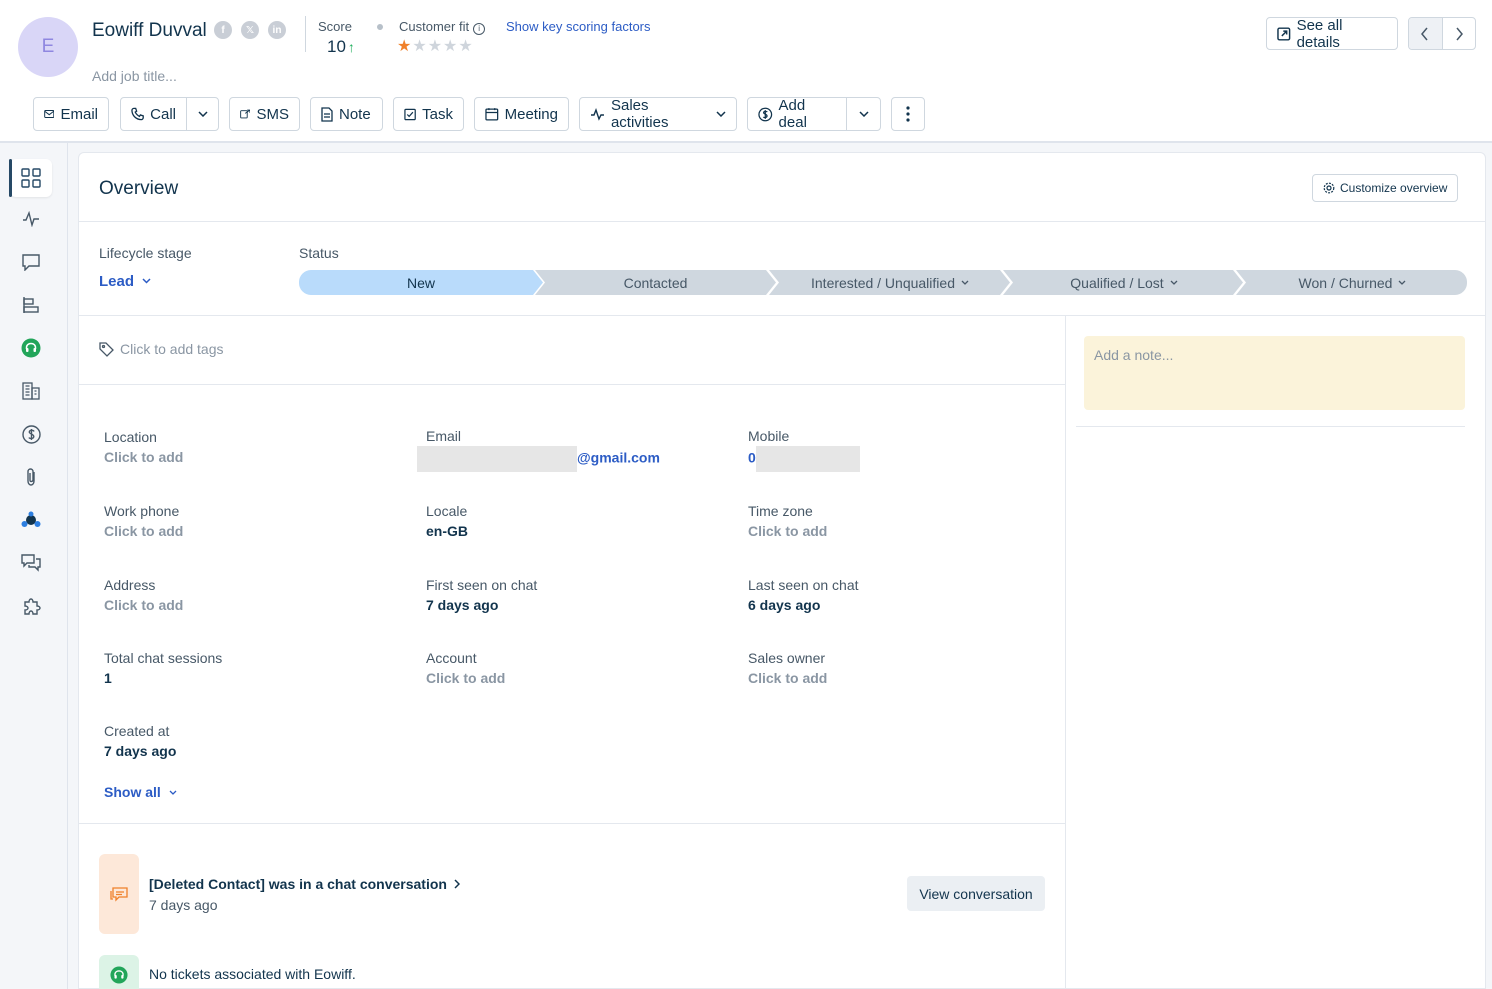 The height and width of the screenshot is (989, 1492). Describe the element at coordinates (277, 30) in the screenshot. I see `linkedin-icon: in` at that location.